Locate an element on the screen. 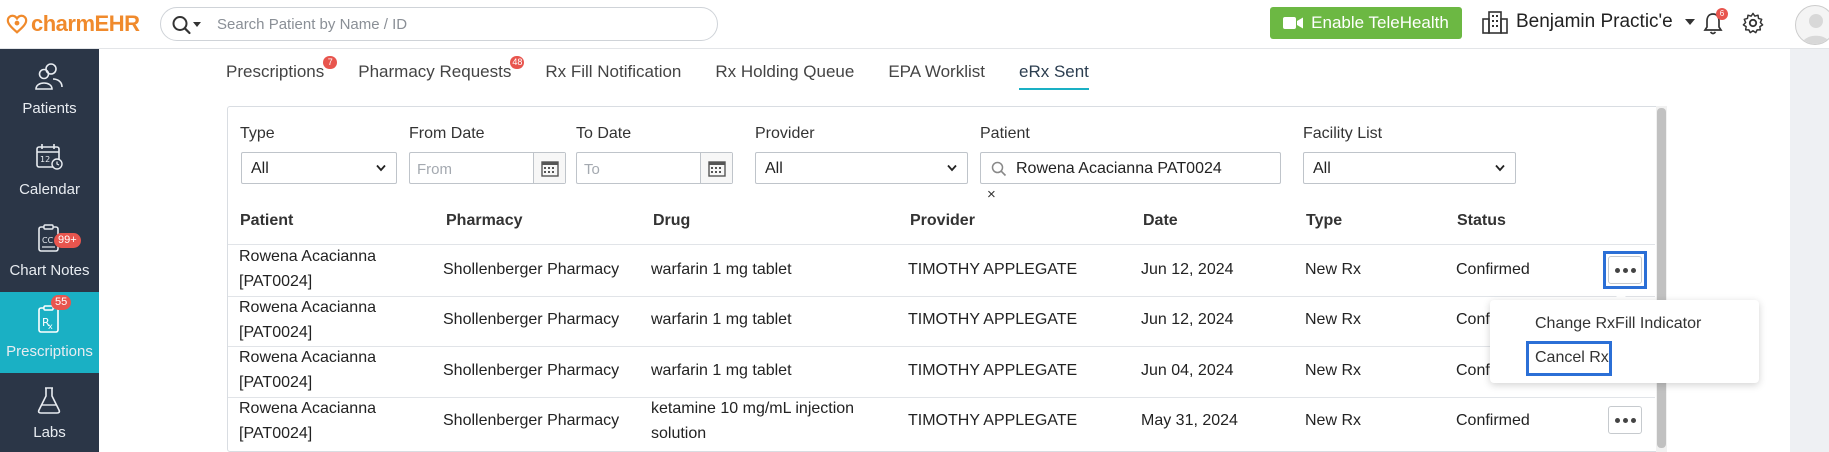  to-date-label: To Date is located at coordinates (604, 133).